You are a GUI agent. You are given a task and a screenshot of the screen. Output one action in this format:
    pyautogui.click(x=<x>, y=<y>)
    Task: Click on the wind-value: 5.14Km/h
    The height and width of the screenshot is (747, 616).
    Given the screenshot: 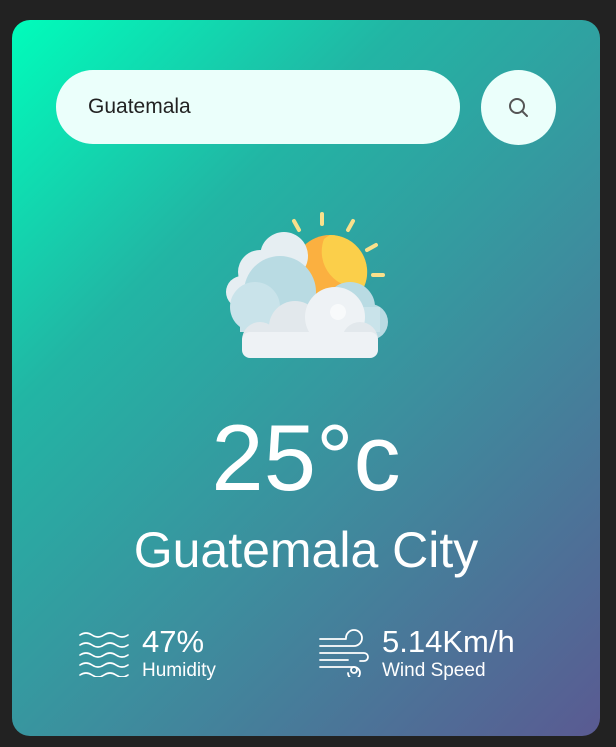 What is the action you would take?
    pyautogui.click(x=448, y=641)
    